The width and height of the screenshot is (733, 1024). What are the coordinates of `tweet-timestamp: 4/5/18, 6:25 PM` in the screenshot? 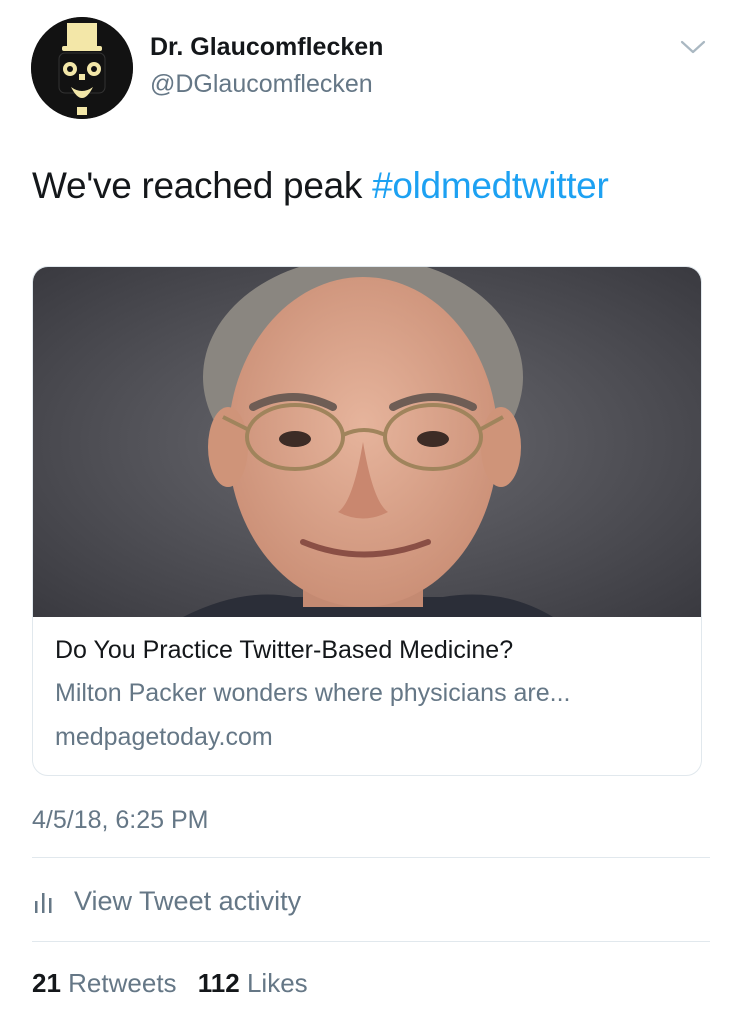 It's located at (120, 820).